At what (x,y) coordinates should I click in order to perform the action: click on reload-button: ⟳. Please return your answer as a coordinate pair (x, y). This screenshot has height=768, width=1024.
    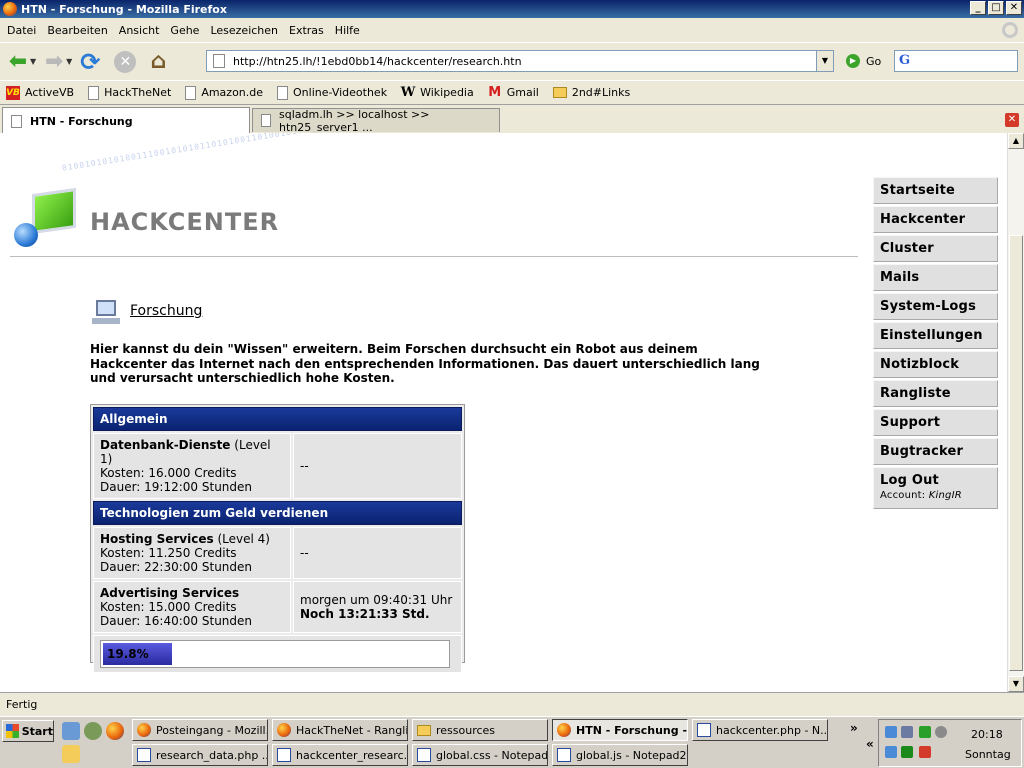
    Looking at the image, I should click on (90, 62).